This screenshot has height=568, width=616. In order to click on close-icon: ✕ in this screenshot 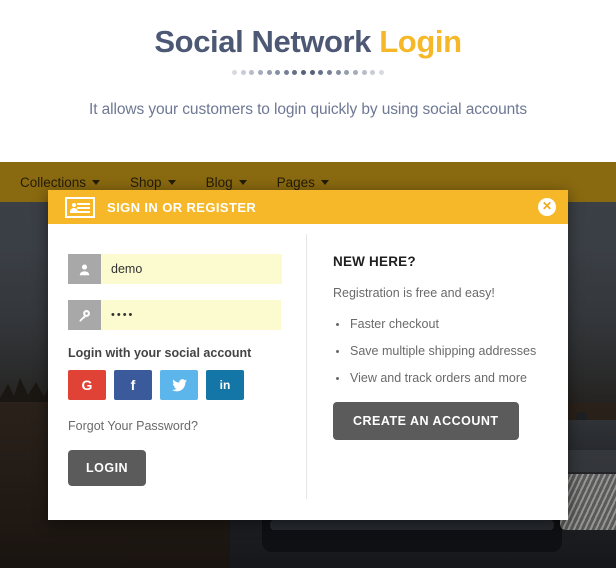, I will do `click(547, 207)`.